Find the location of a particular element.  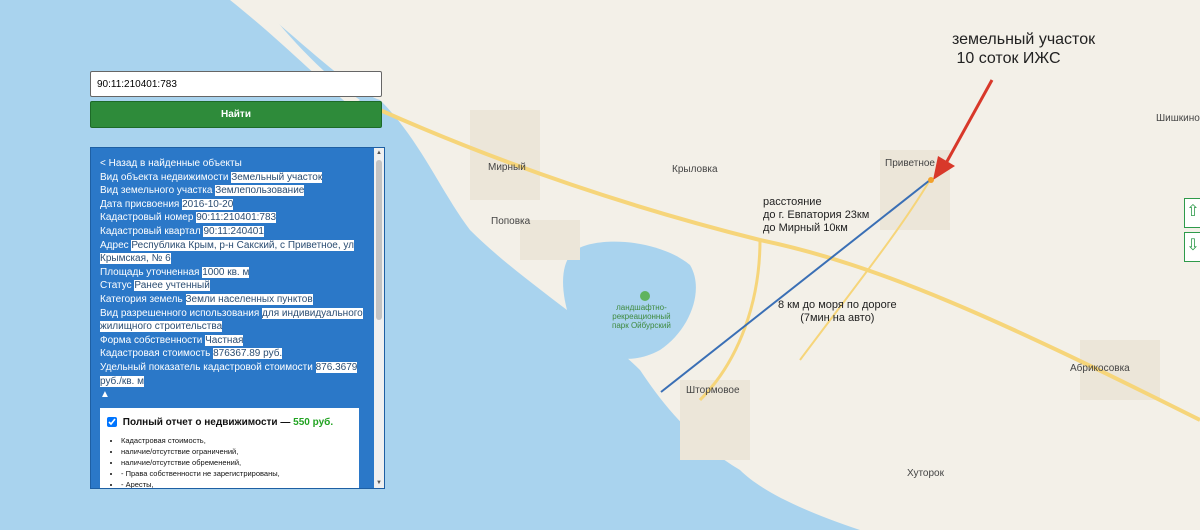

place-privetnoe: Приветное is located at coordinates (910, 163).